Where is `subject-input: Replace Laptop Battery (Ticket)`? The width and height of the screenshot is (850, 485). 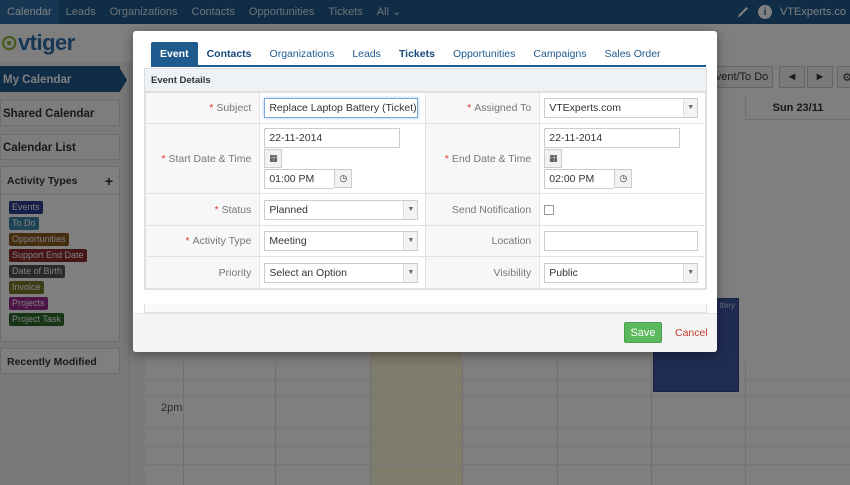 subject-input: Replace Laptop Battery (Ticket) is located at coordinates (341, 108).